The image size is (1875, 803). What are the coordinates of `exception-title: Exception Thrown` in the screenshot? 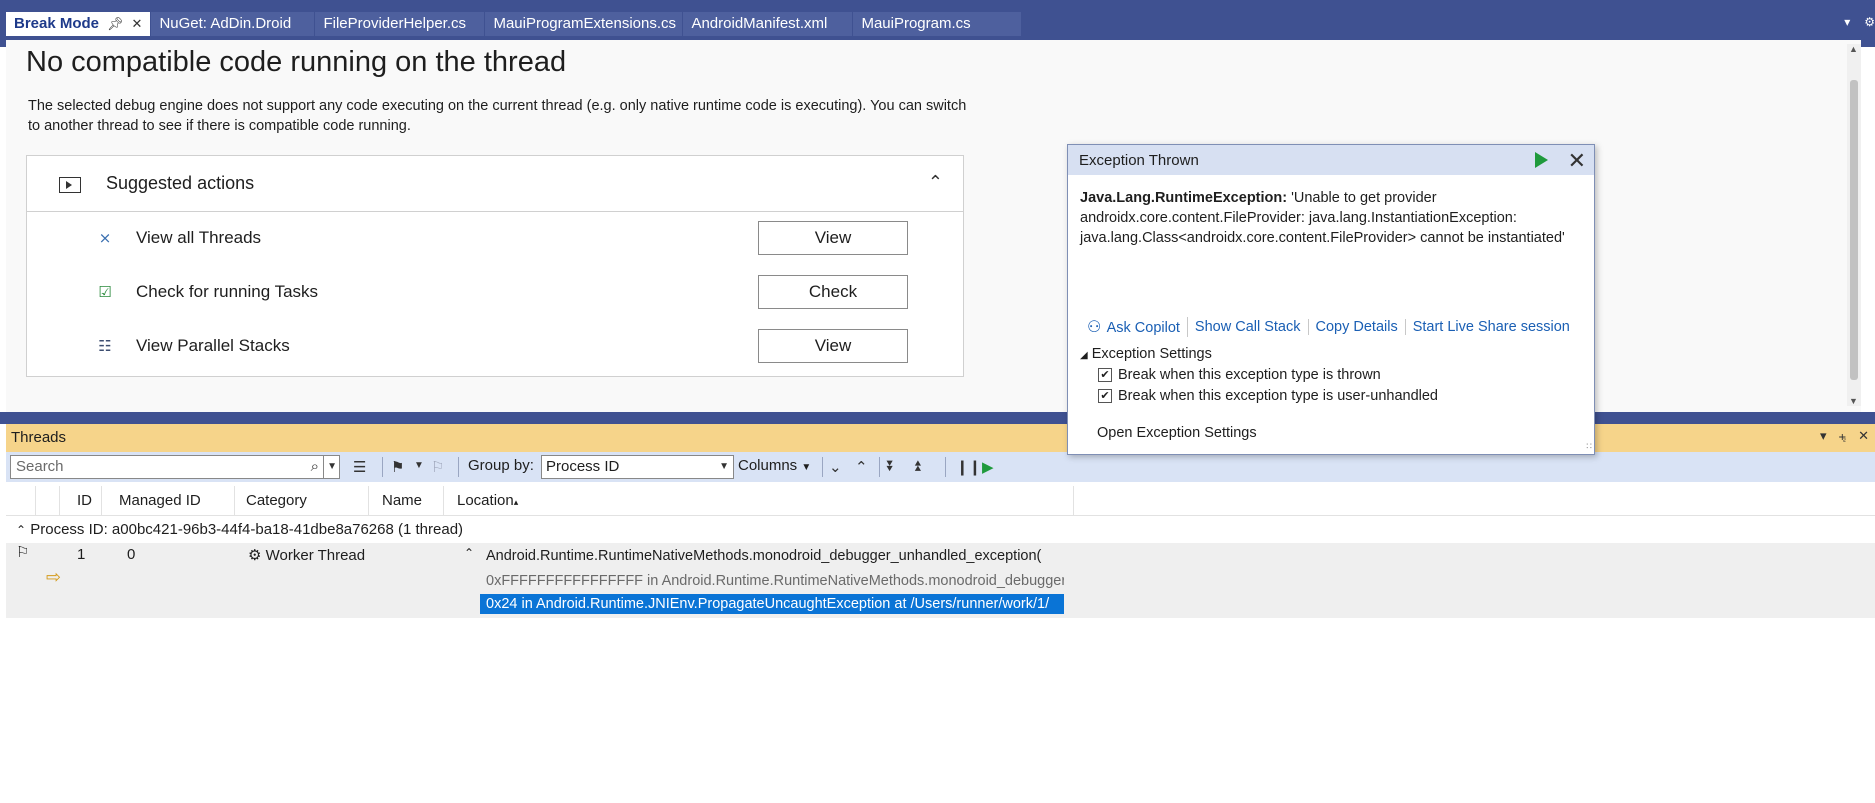 It's located at (1139, 160).